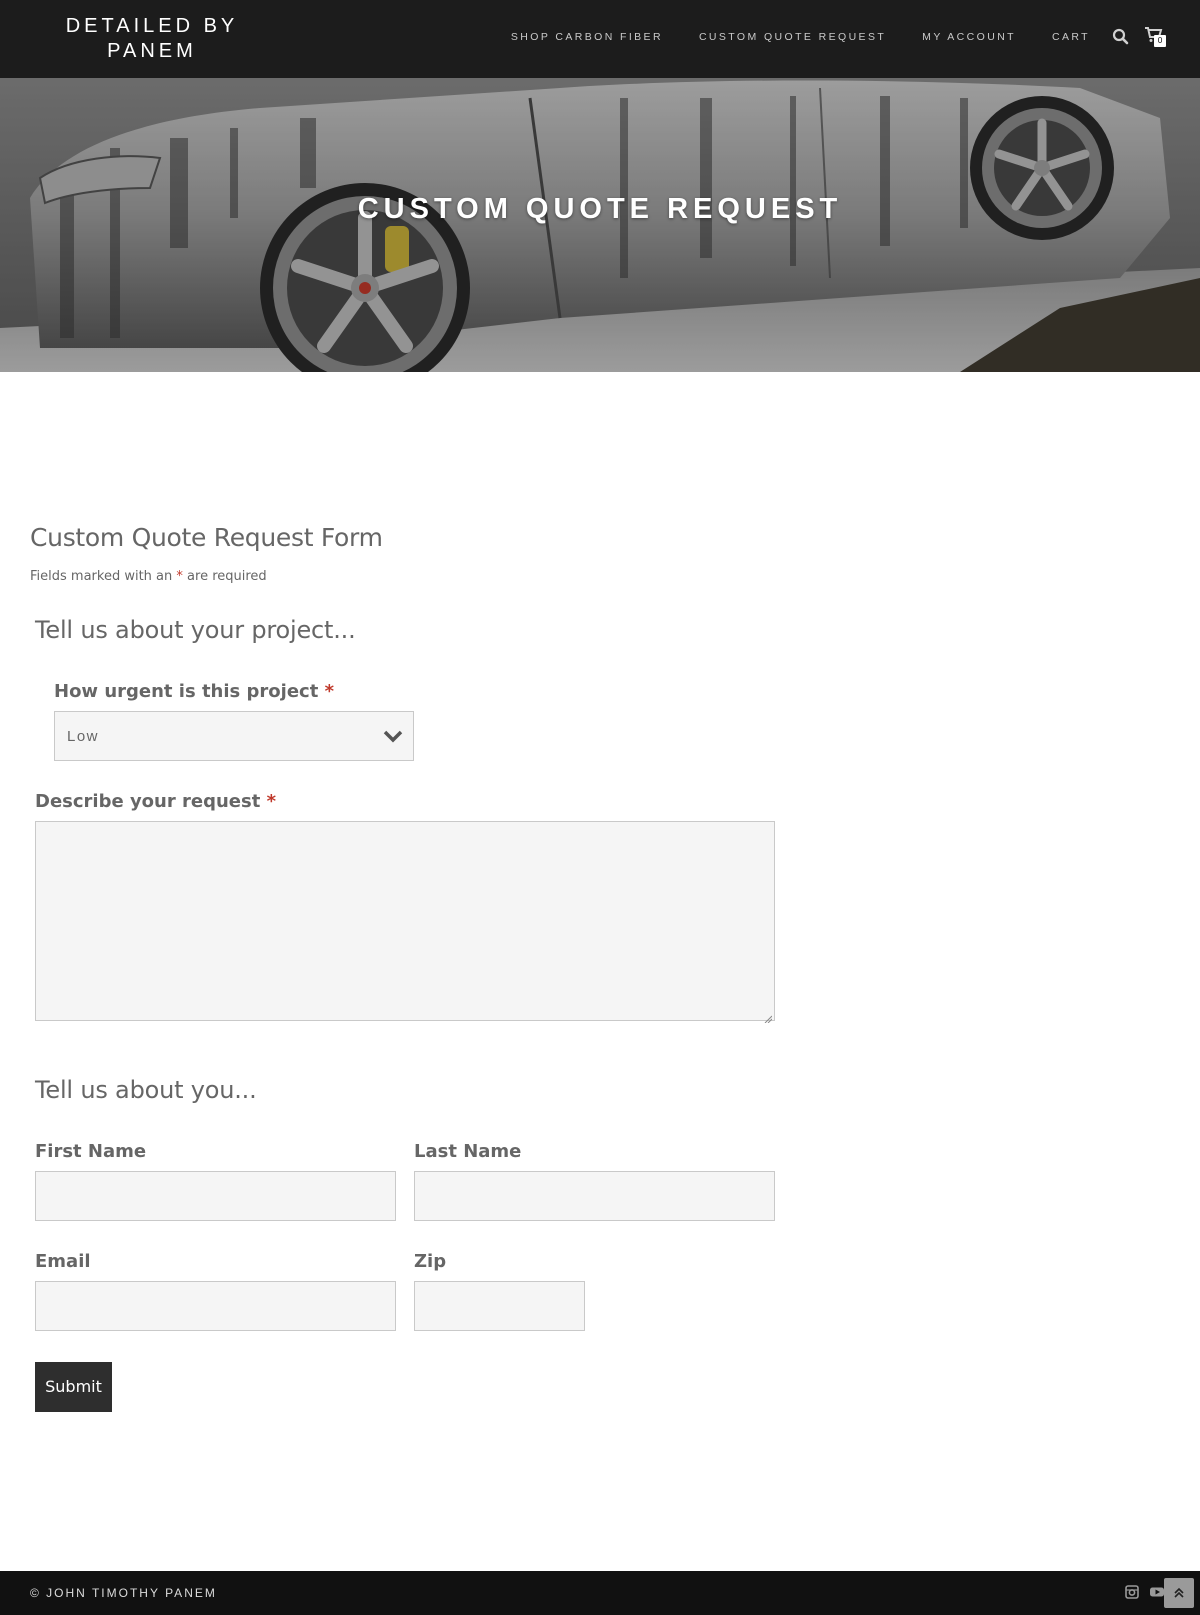 This screenshot has height=1615, width=1200. What do you see at coordinates (1160, 41) in the screenshot?
I see `cart-count-badge: 0` at bounding box center [1160, 41].